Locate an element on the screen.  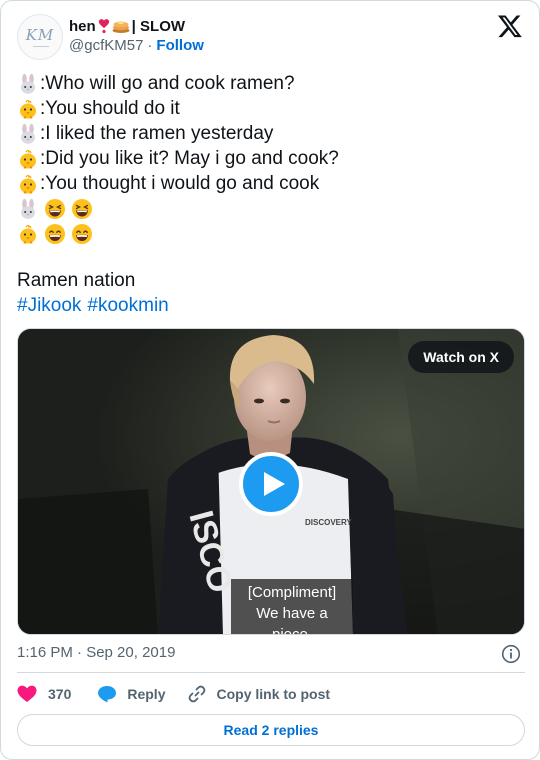
dialogue-text: :Who will go and cook ramen? is located at coordinates (167, 83).